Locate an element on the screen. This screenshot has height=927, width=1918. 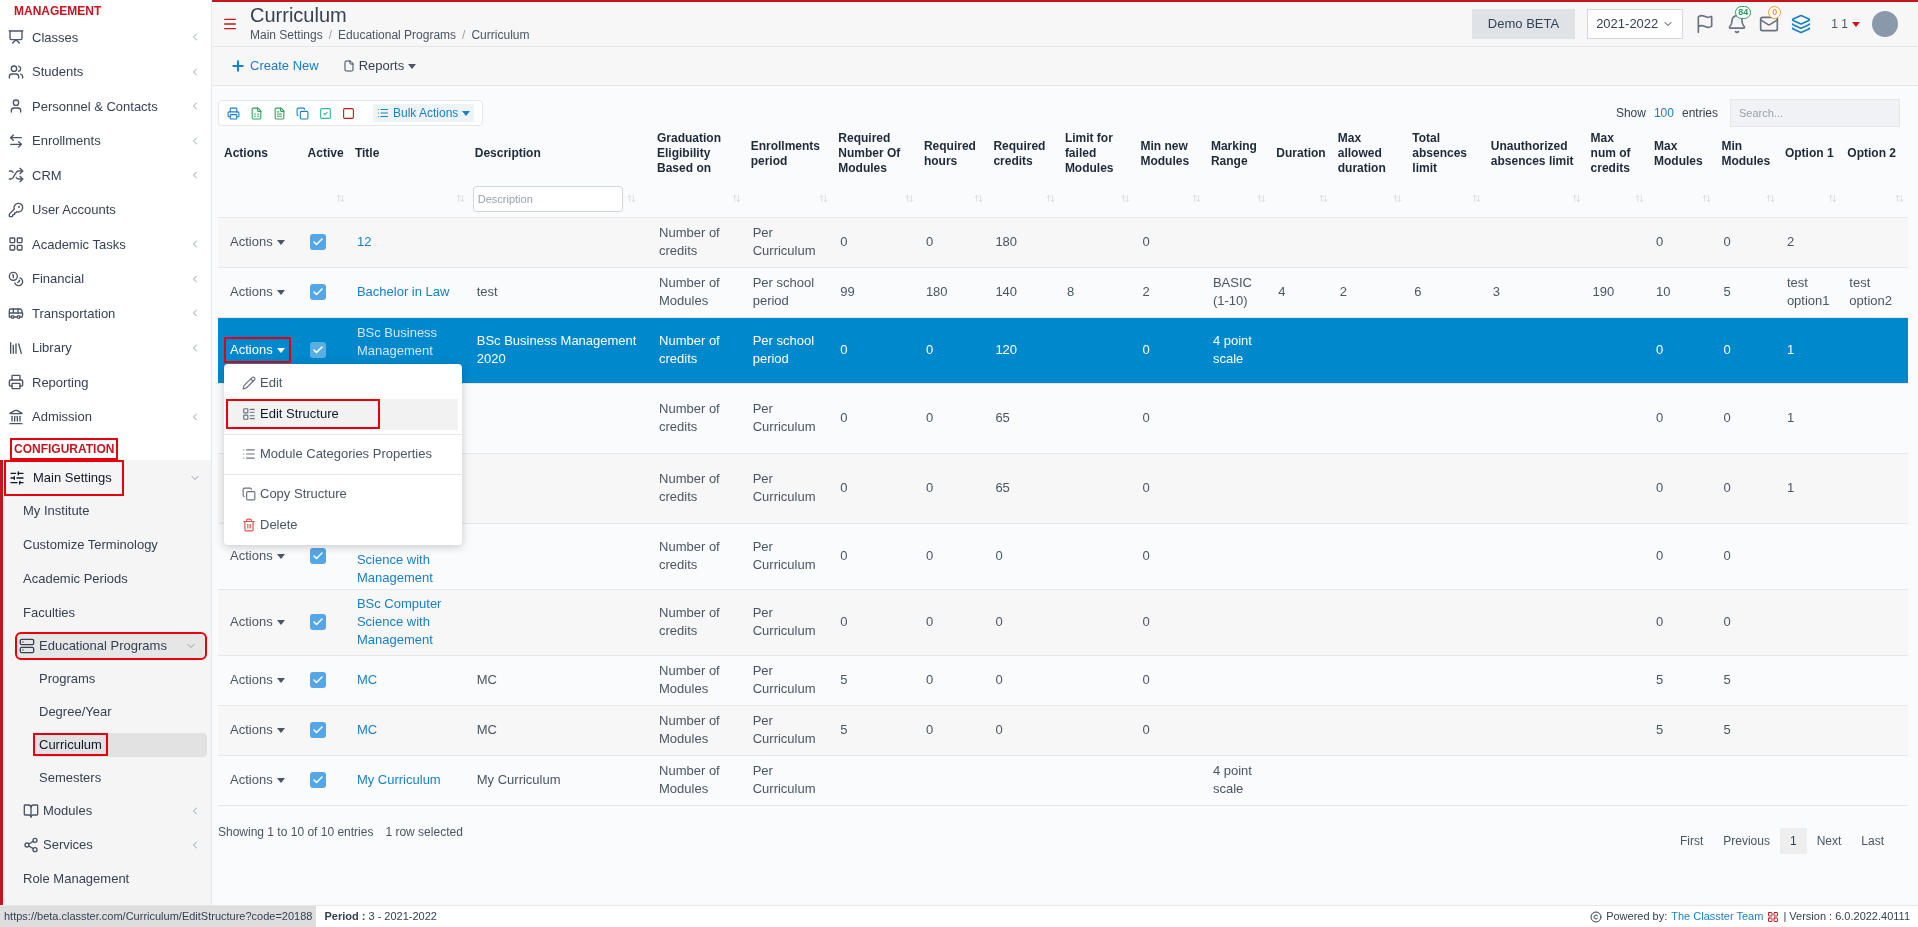
breadcrumb-item: Main Settings is located at coordinates (286, 35).